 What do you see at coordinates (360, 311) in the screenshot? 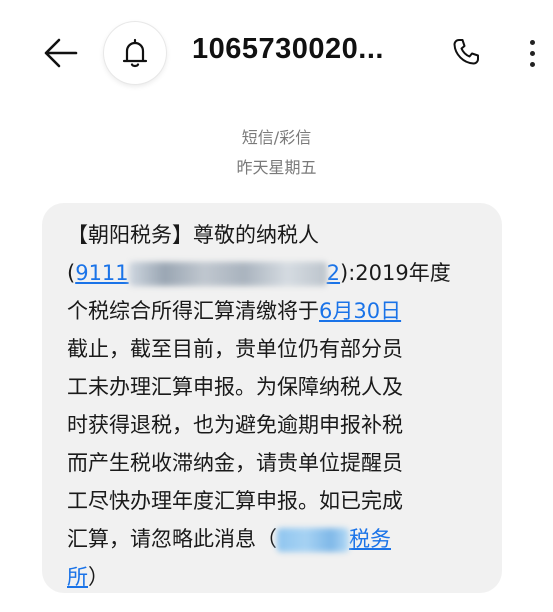
I see `date-link: 6月30日` at bounding box center [360, 311].